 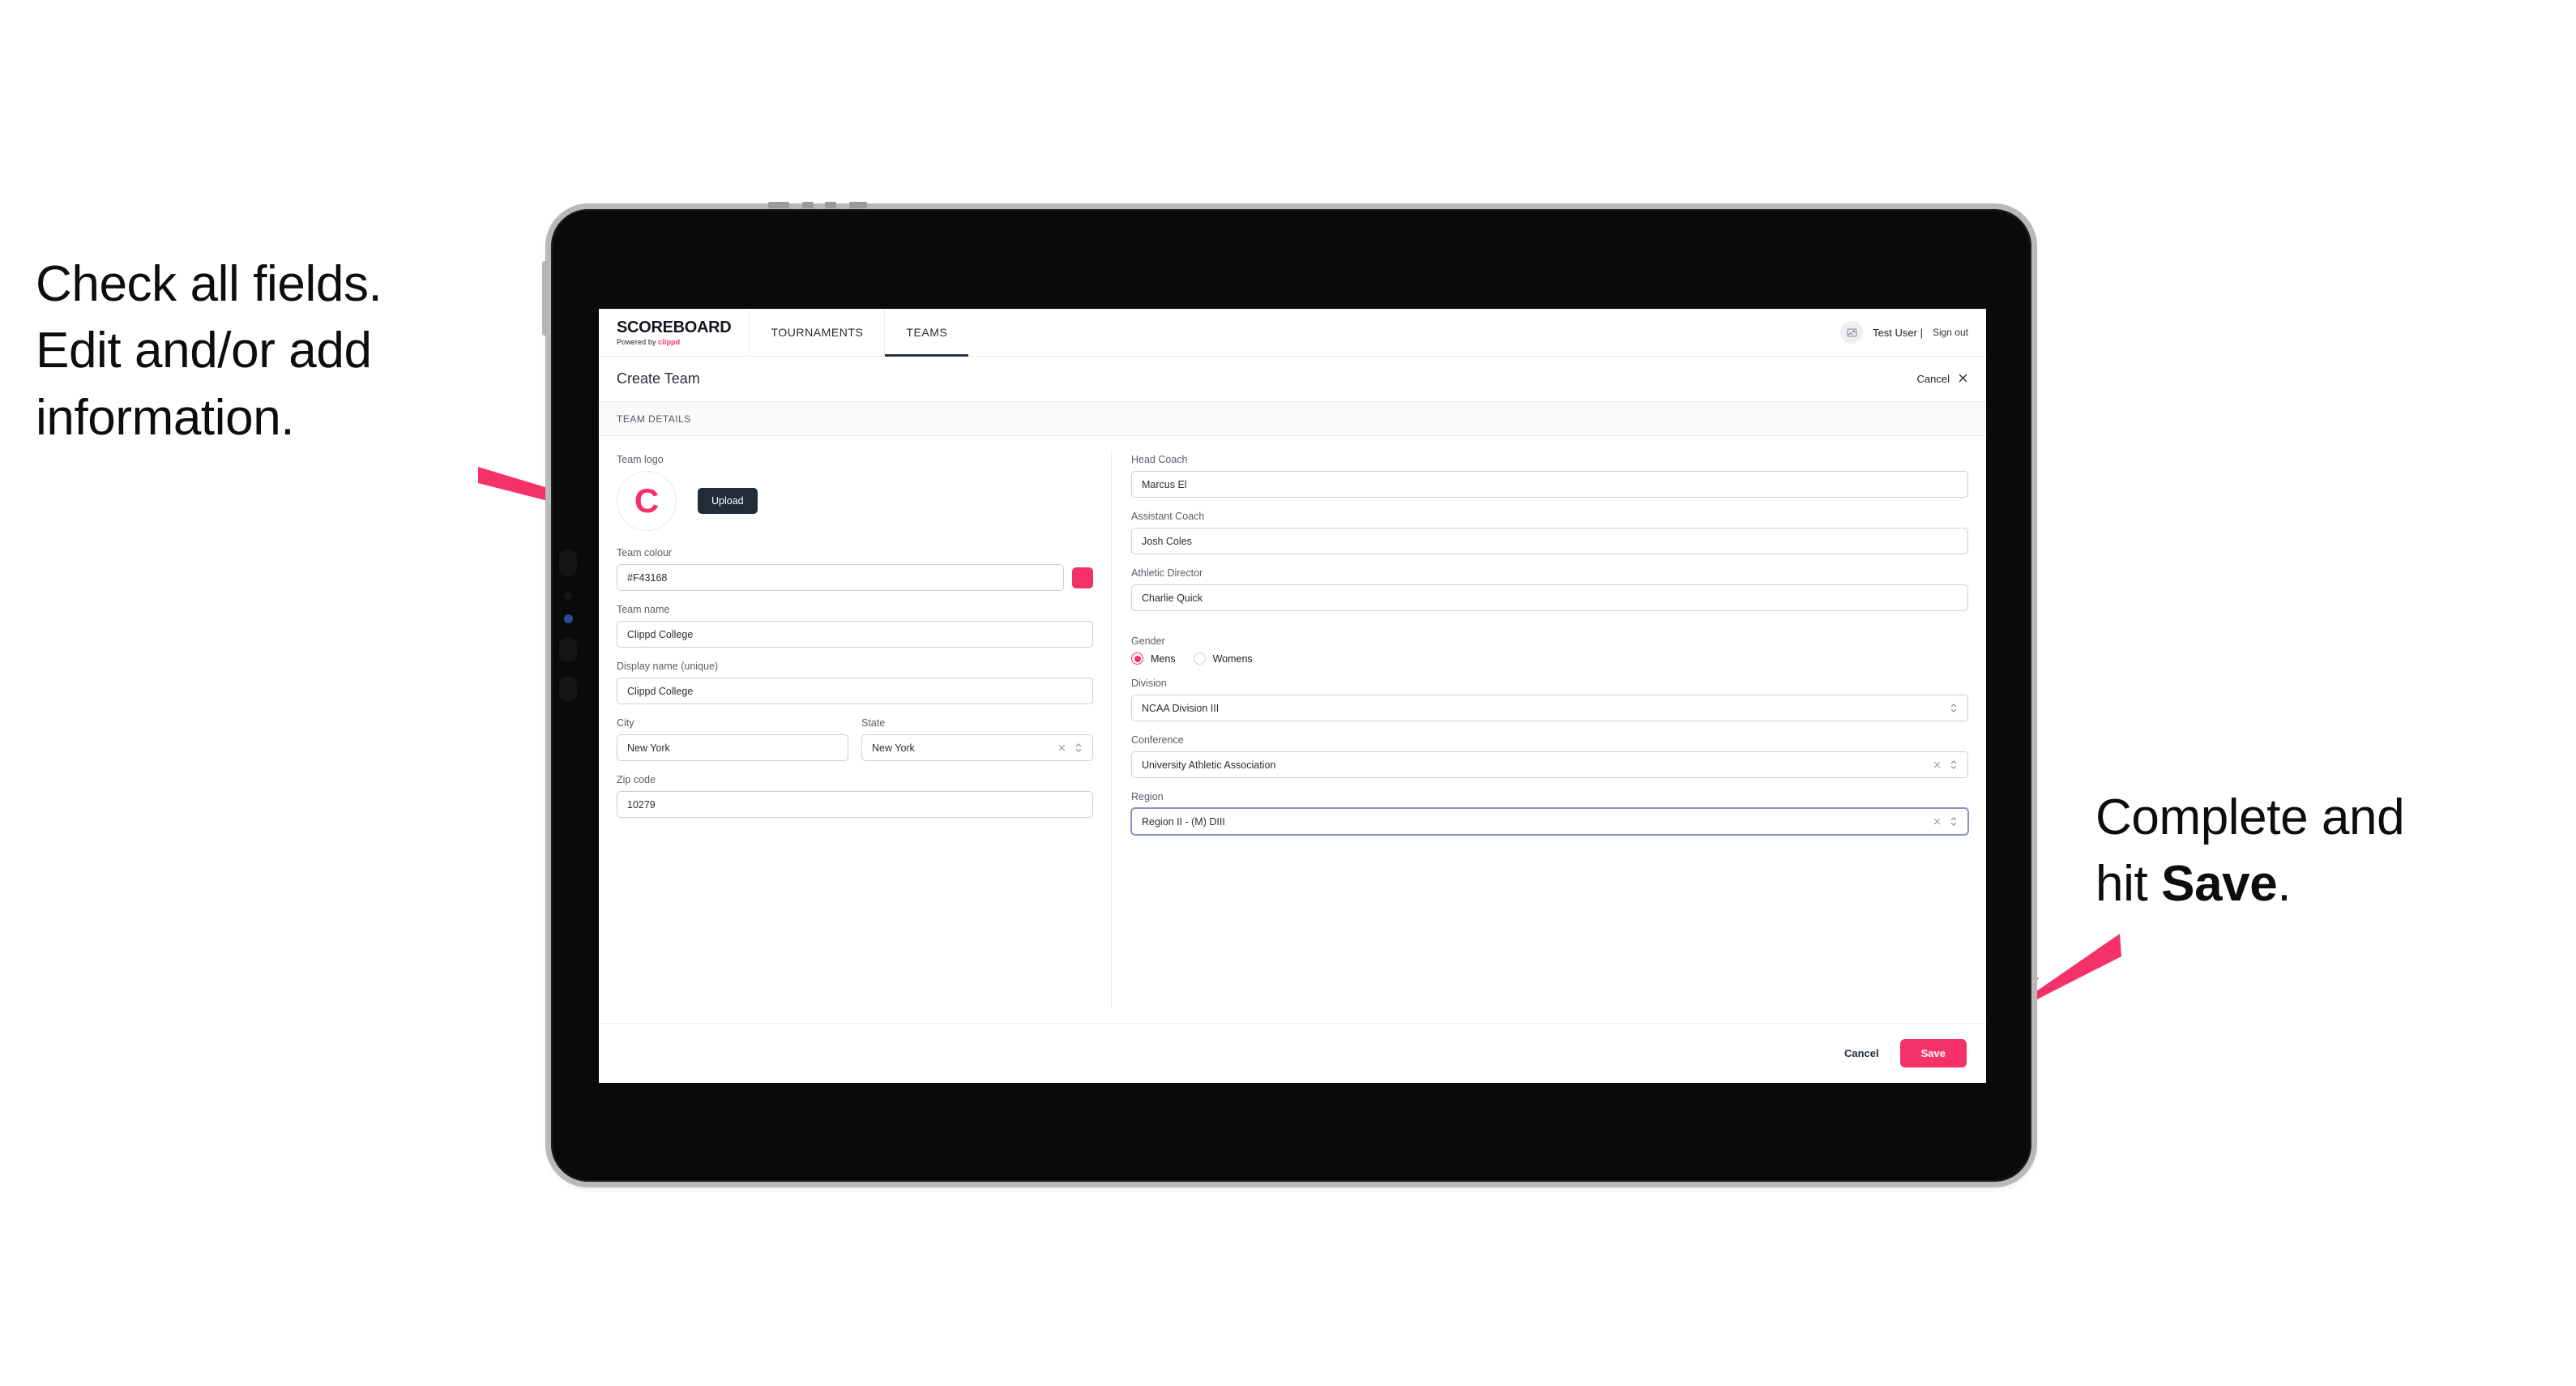 What do you see at coordinates (1933, 379) in the screenshot?
I see `cancel-dialog-label: Cancel` at bounding box center [1933, 379].